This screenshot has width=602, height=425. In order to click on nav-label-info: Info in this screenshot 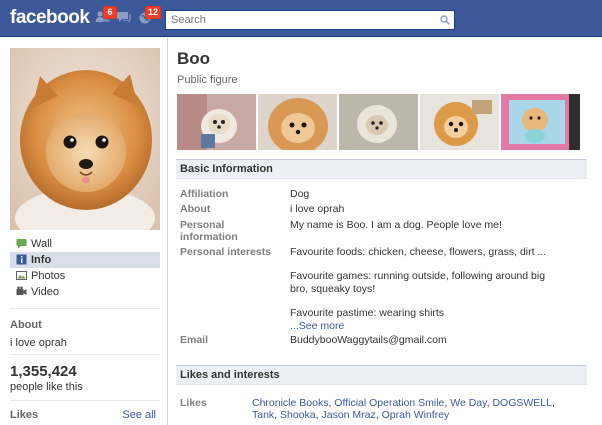, I will do `click(41, 260)`.